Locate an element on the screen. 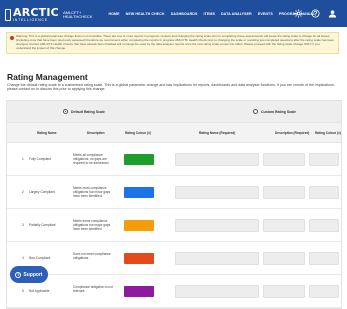  brand-tagline: INTELLIGENCE is located at coordinates (30, 19).